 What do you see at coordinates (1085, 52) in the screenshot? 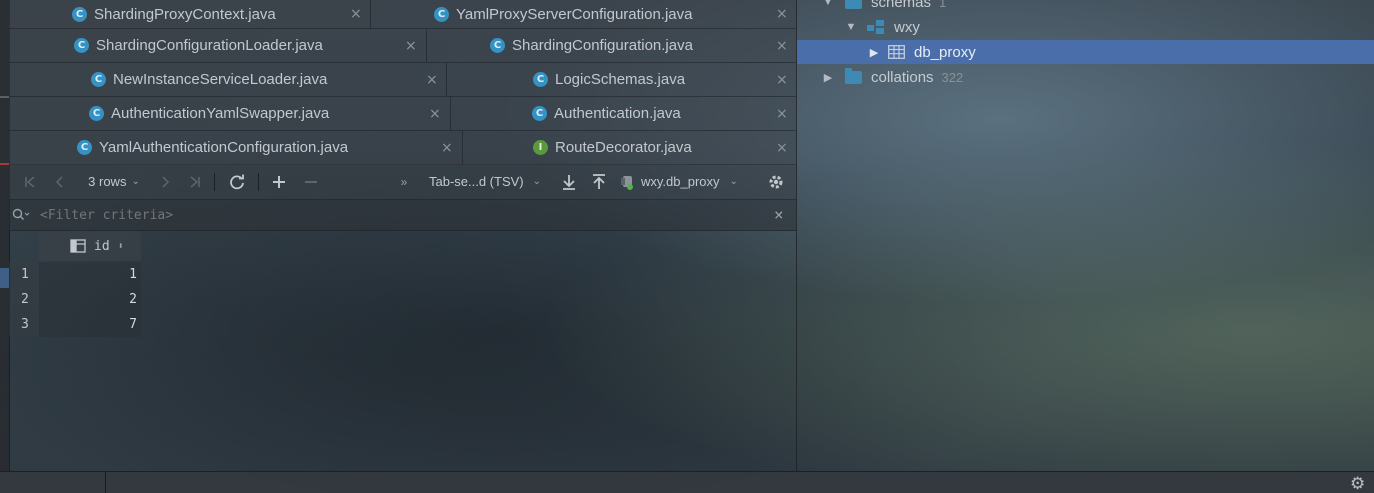
I see `tree-item-db-proxy: ▶ db_proxy` at bounding box center [1085, 52].